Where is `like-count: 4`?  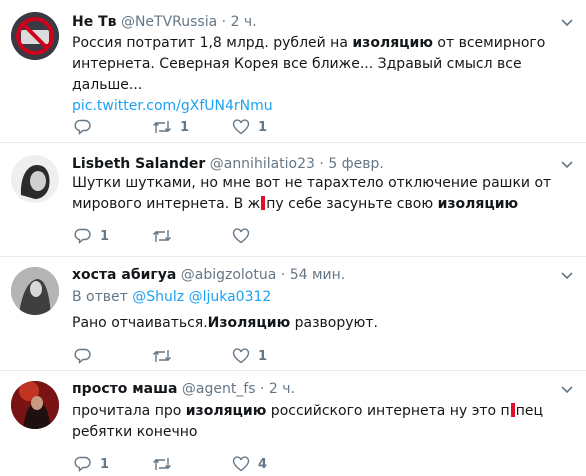
like-count: 4 is located at coordinates (263, 464).